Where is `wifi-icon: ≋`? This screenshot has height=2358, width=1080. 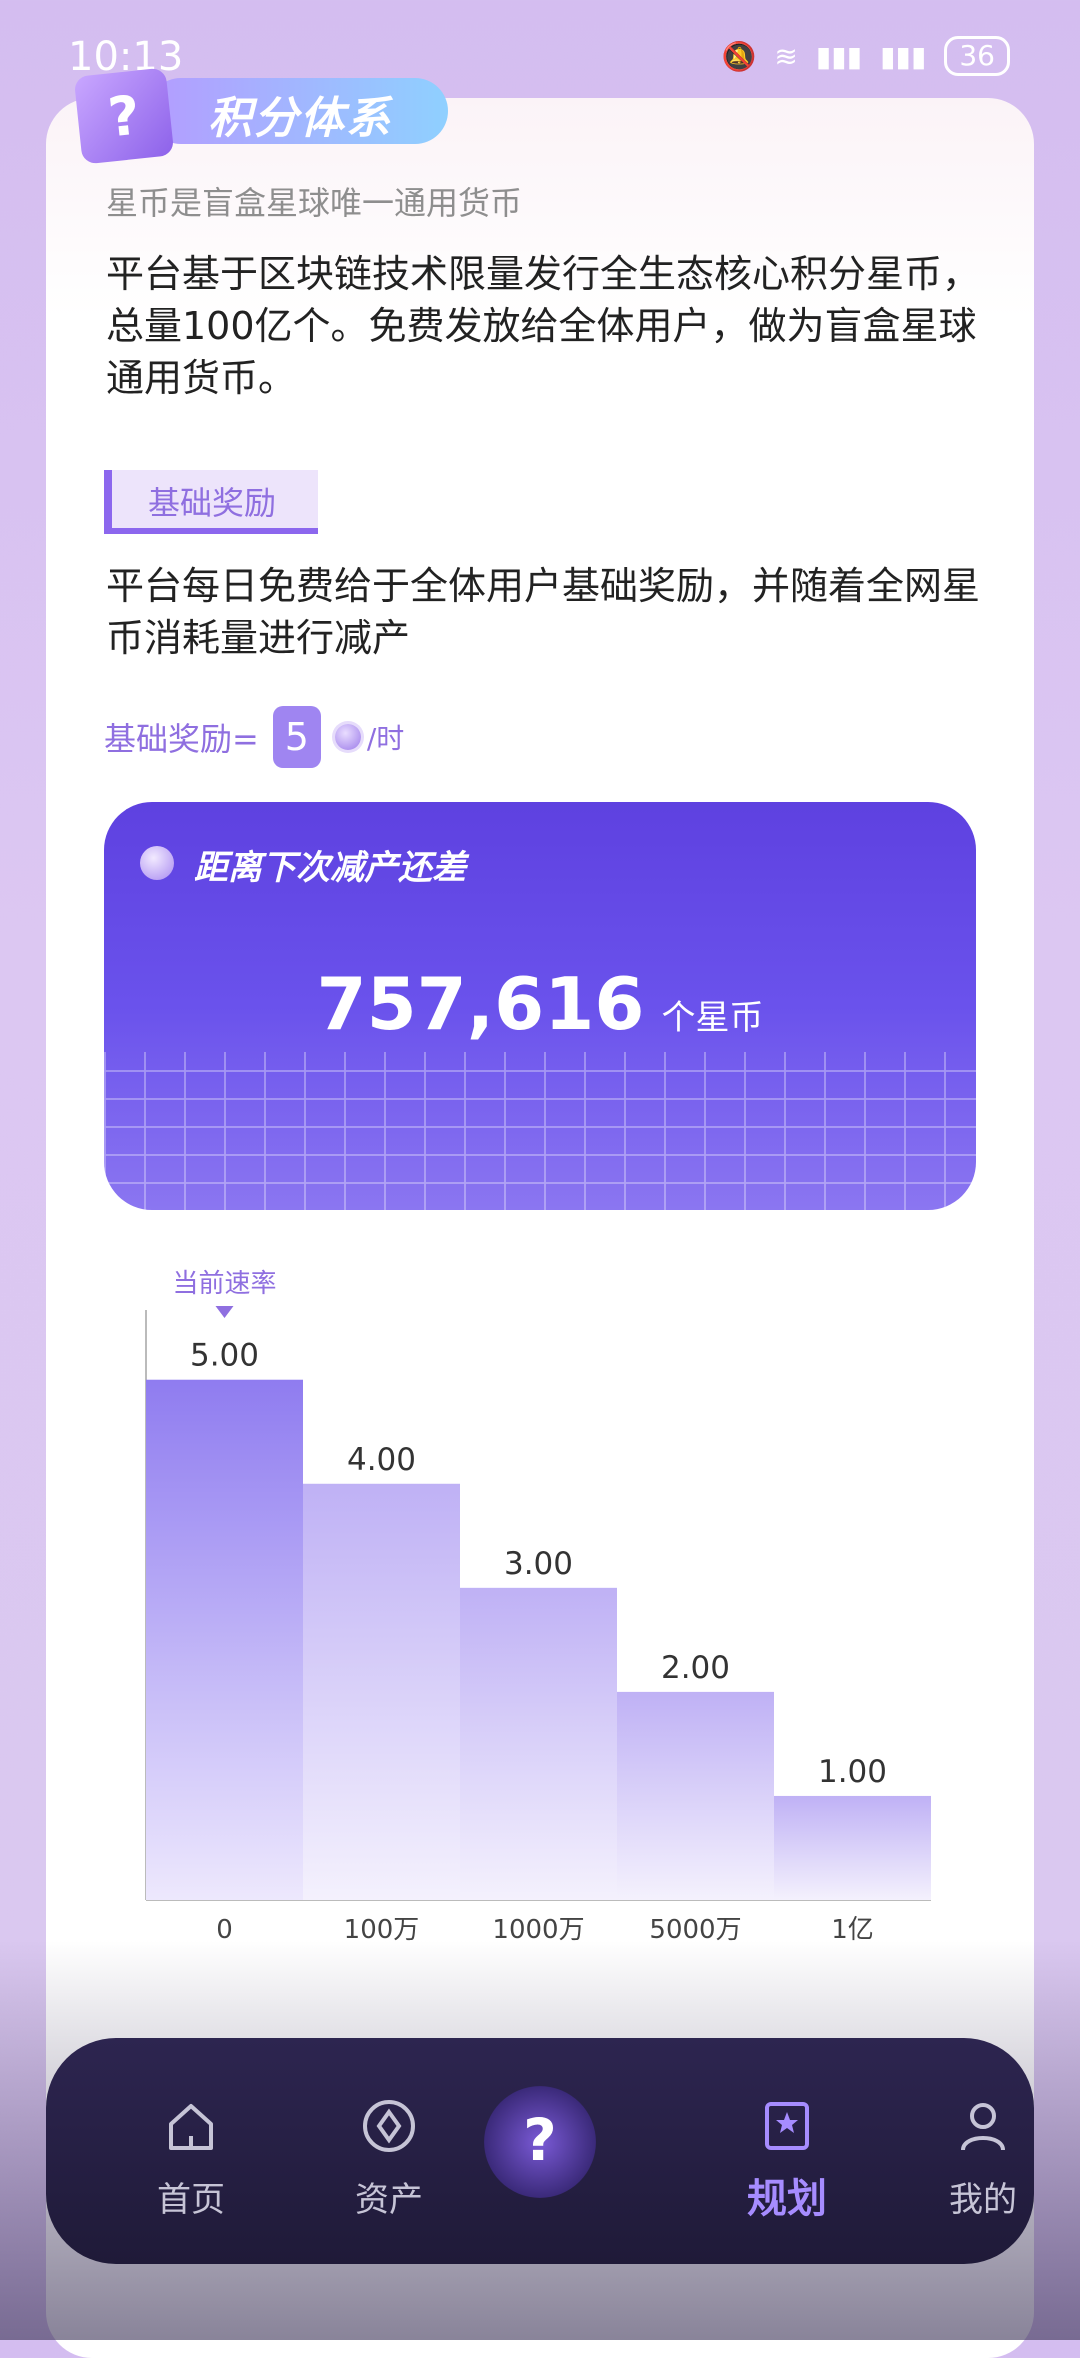
wifi-icon: ≋ is located at coordinates (786, 56).